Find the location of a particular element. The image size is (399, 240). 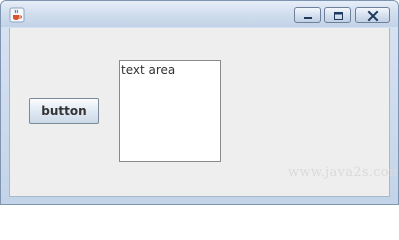

watermark: www.java2s.com is located at coordinates (343, 172).